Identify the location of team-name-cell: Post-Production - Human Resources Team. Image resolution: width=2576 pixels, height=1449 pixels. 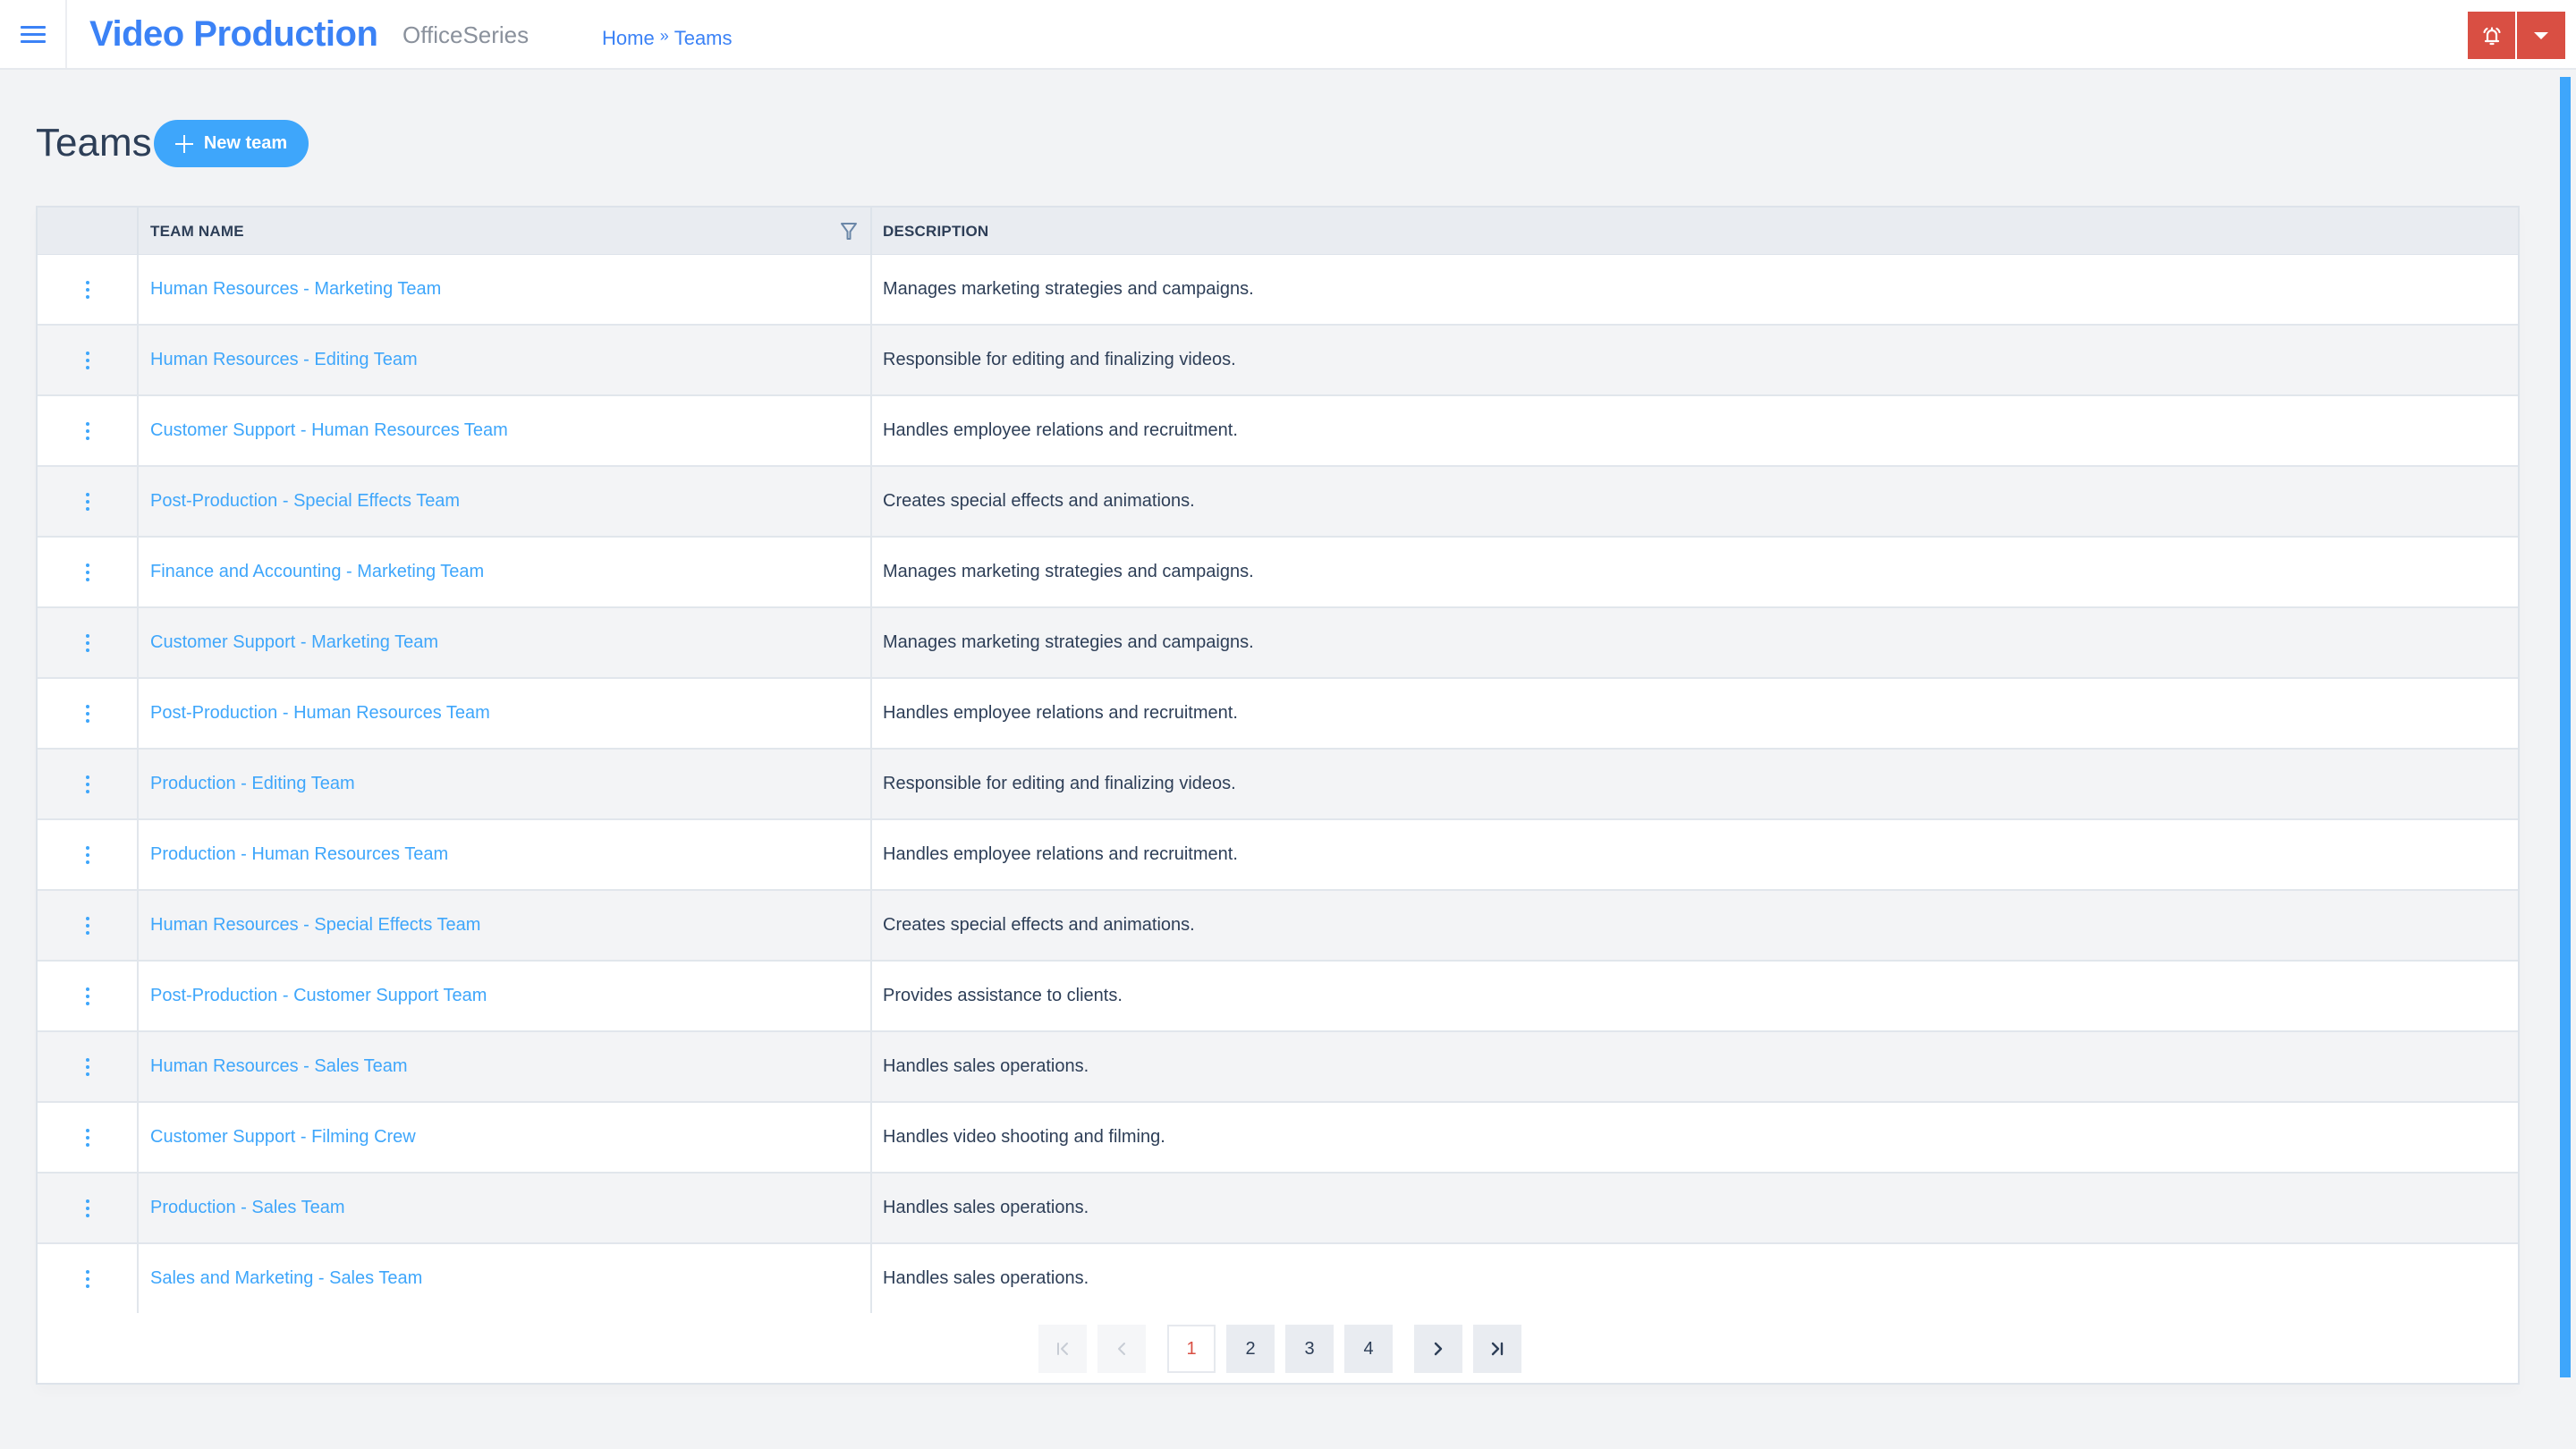
(505, 713).